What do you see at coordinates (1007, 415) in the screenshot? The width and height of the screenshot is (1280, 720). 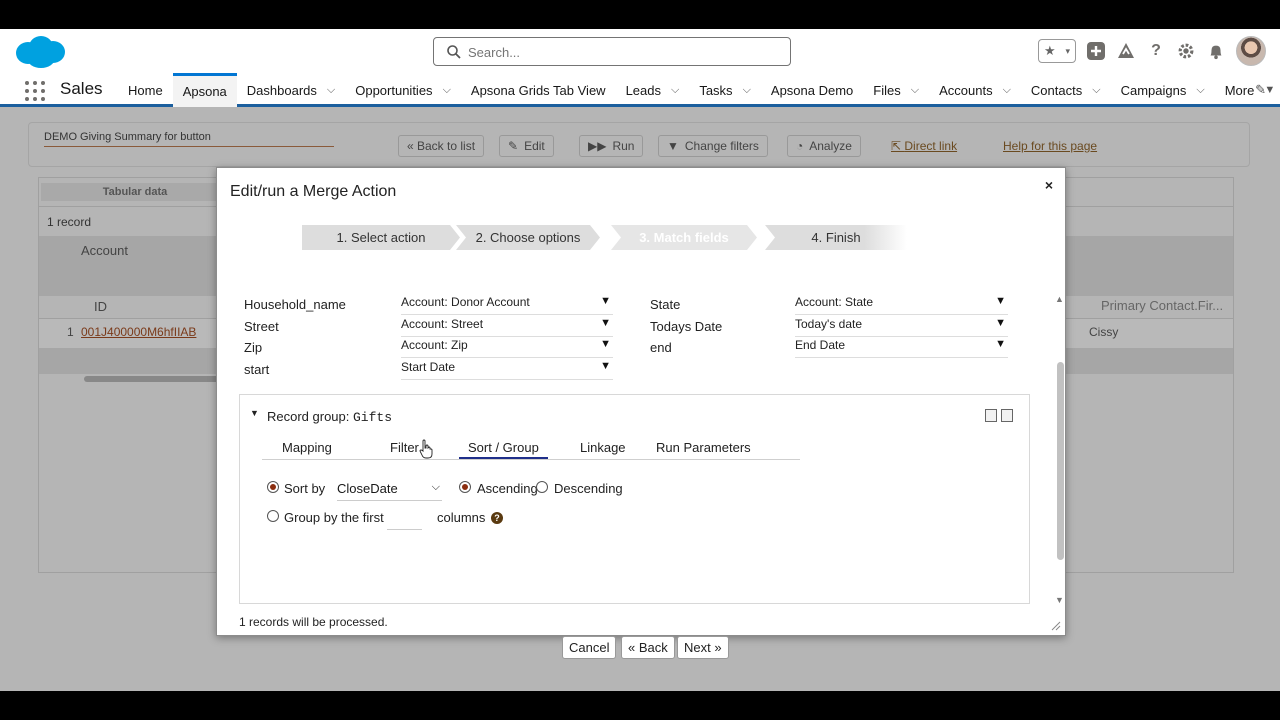 I see `paste-icon` at bounding box center [1007, 415].